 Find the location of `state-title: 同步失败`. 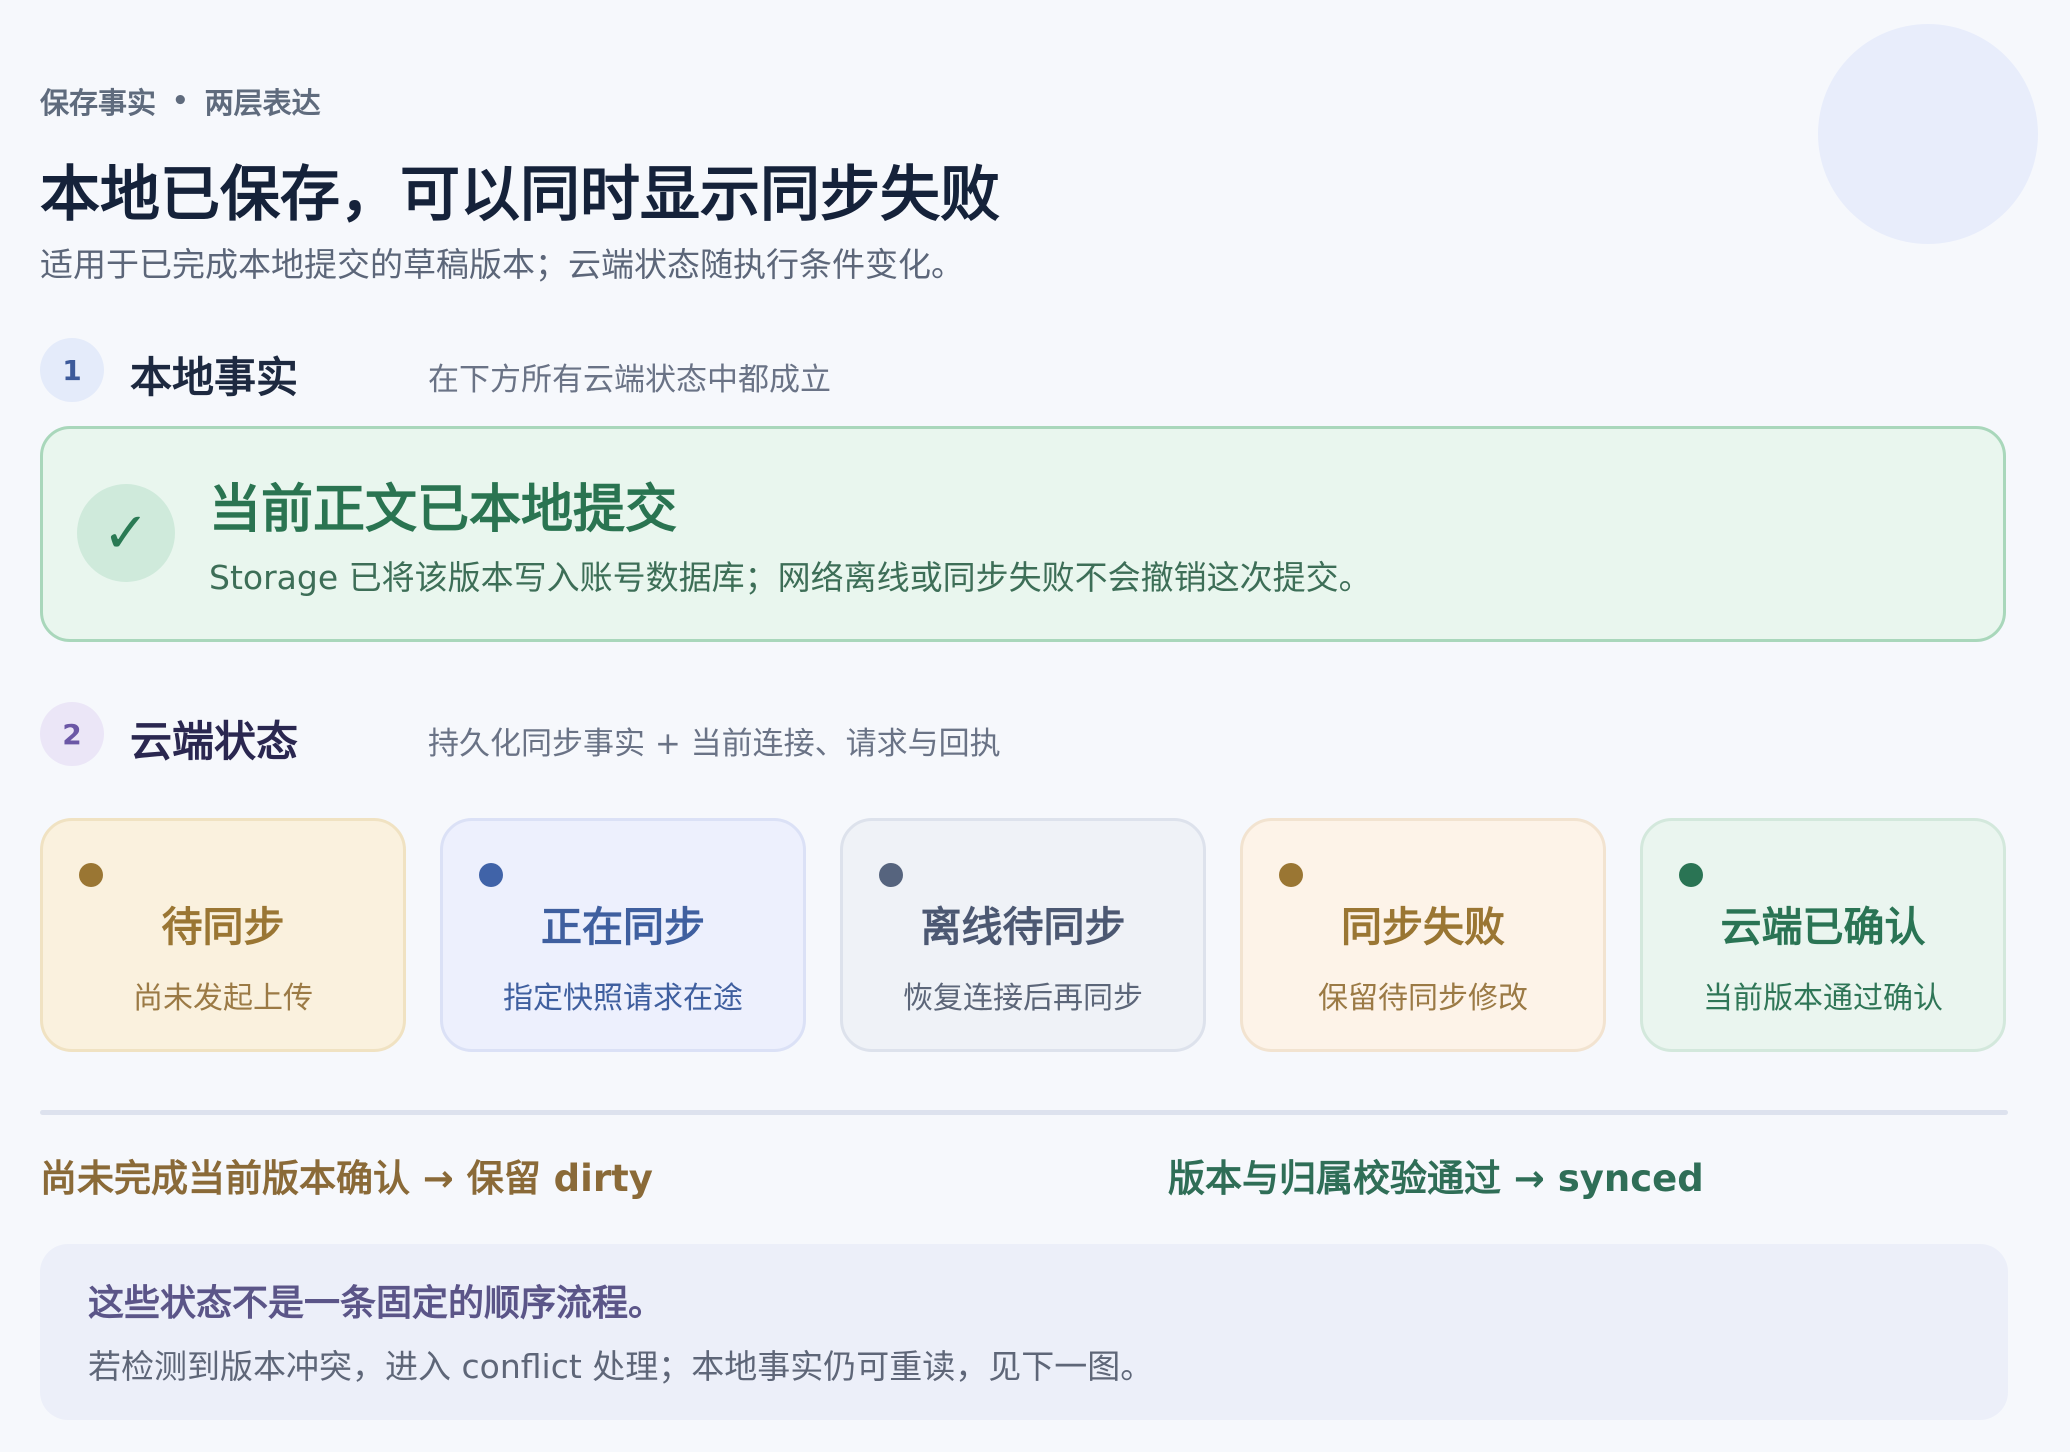

state-title: 同步失败 is located at coordinates (1423, 927).